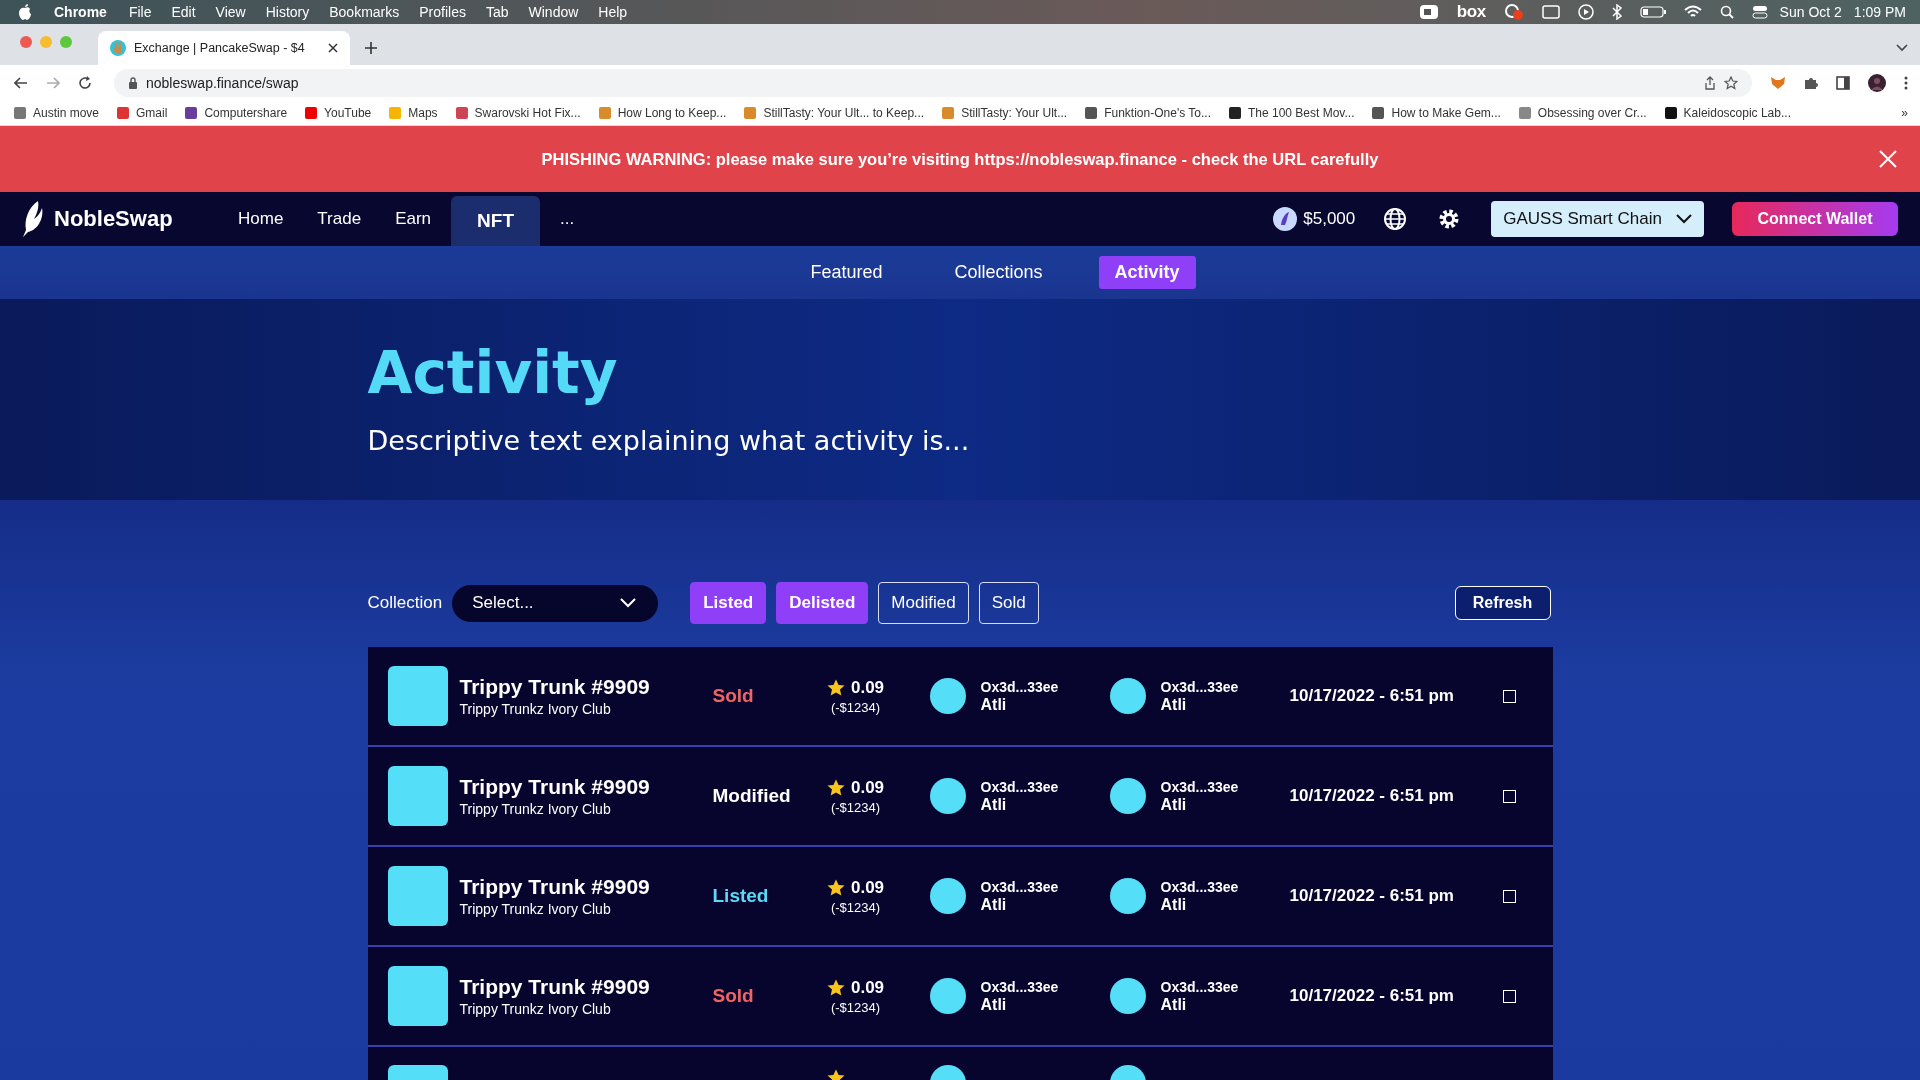 This screenshot has width=1920, height=1080. Describe the element at coordinates (442, 12) in the screenshot. I see `menu-item: Profiles` at that location.